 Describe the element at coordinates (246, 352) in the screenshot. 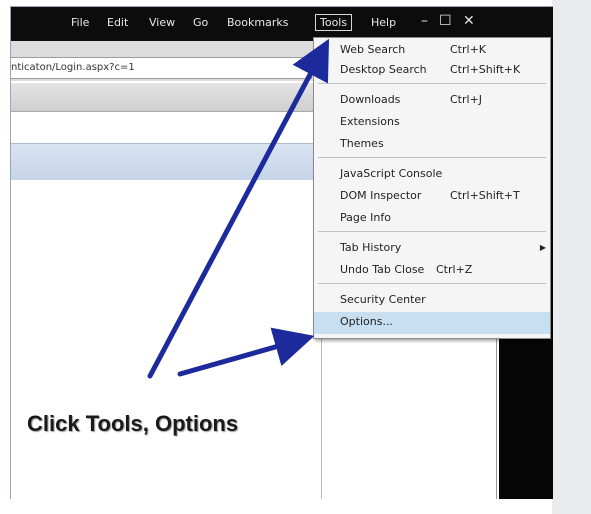

I see `arrow-to-options` at that location.